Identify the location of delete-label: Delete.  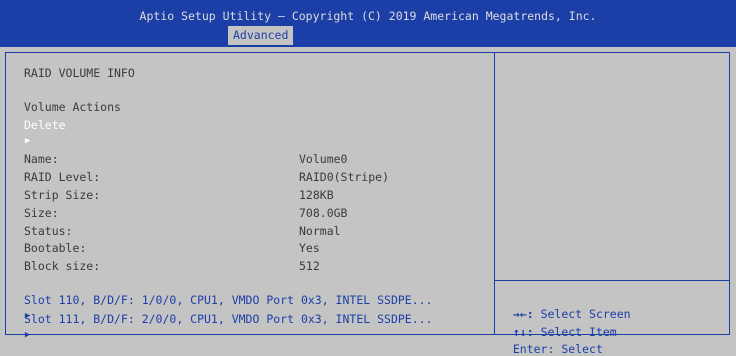
(45, 125).